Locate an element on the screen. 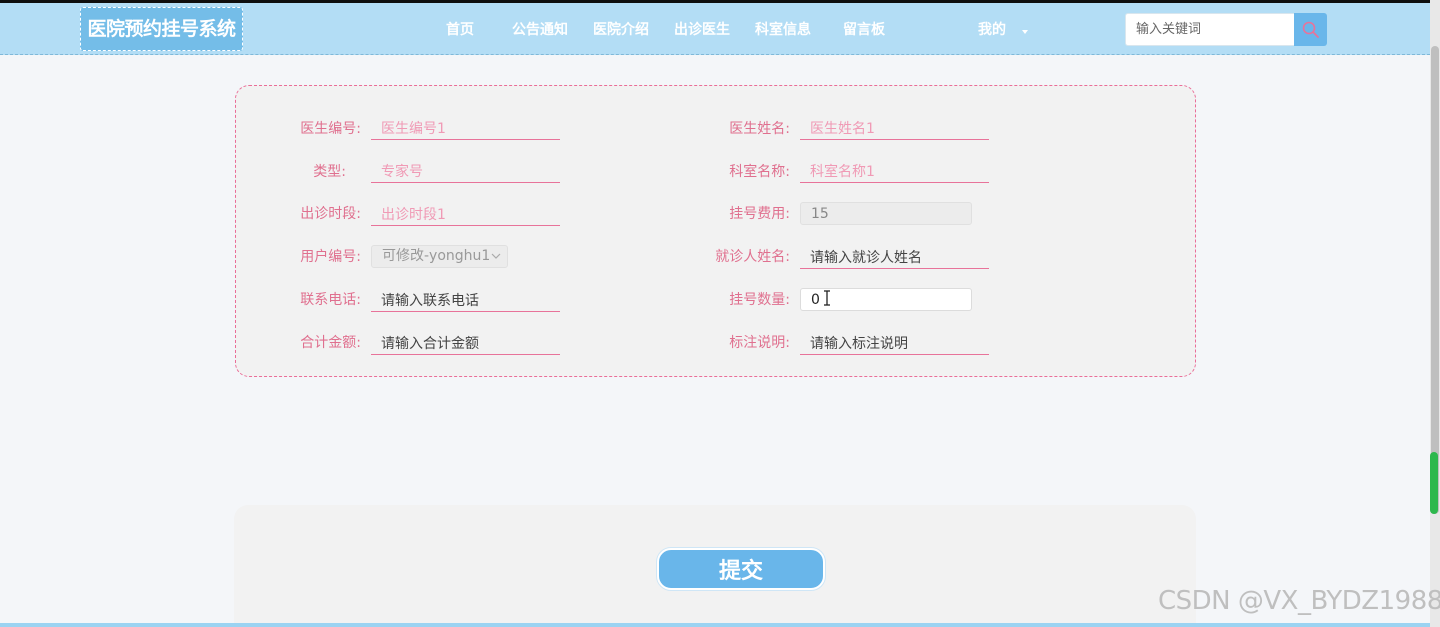 The height and width of the screenshot is (627, 1440). label-doctor-no: 医生编号: is located at coordinates (330, 129).